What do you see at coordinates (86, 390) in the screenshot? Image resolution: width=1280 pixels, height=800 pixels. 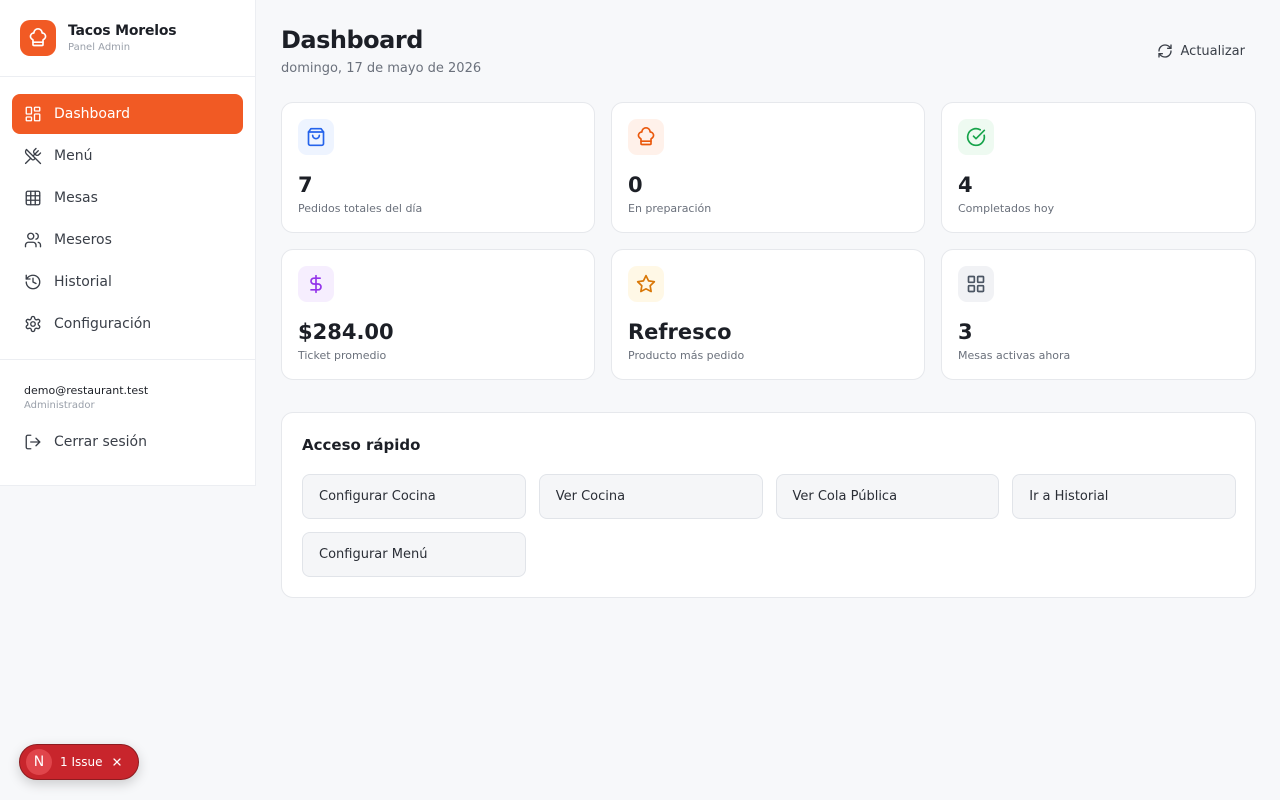 I see `user-email: demo@restaurant.test` at bounding box center [86, 390].